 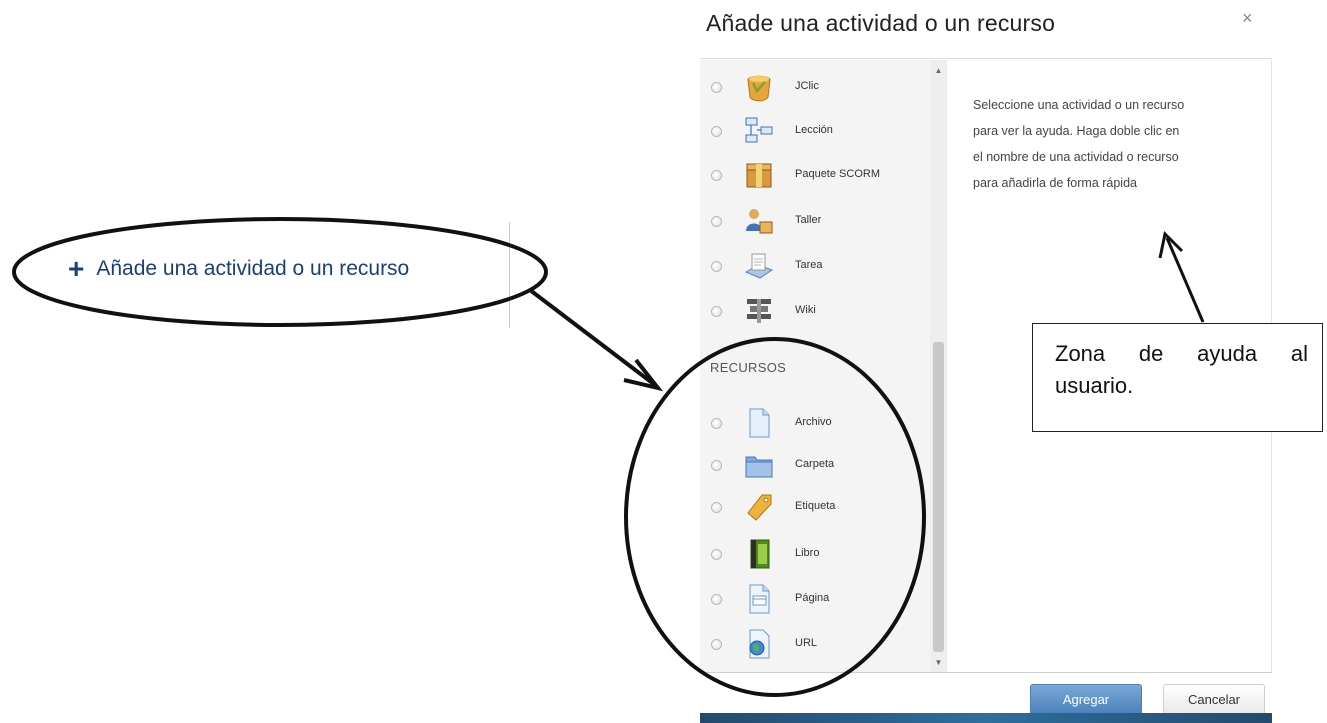 I want to click on jclic-icon, so click(x=759, y=88).